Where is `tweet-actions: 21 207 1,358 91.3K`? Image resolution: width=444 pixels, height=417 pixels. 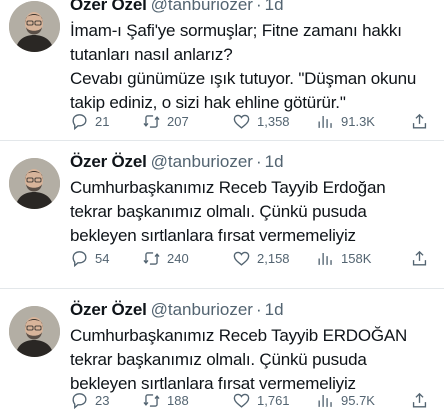
tweet-actions: 21 207 1,358 91.3K is located at coordinates (253, 121).